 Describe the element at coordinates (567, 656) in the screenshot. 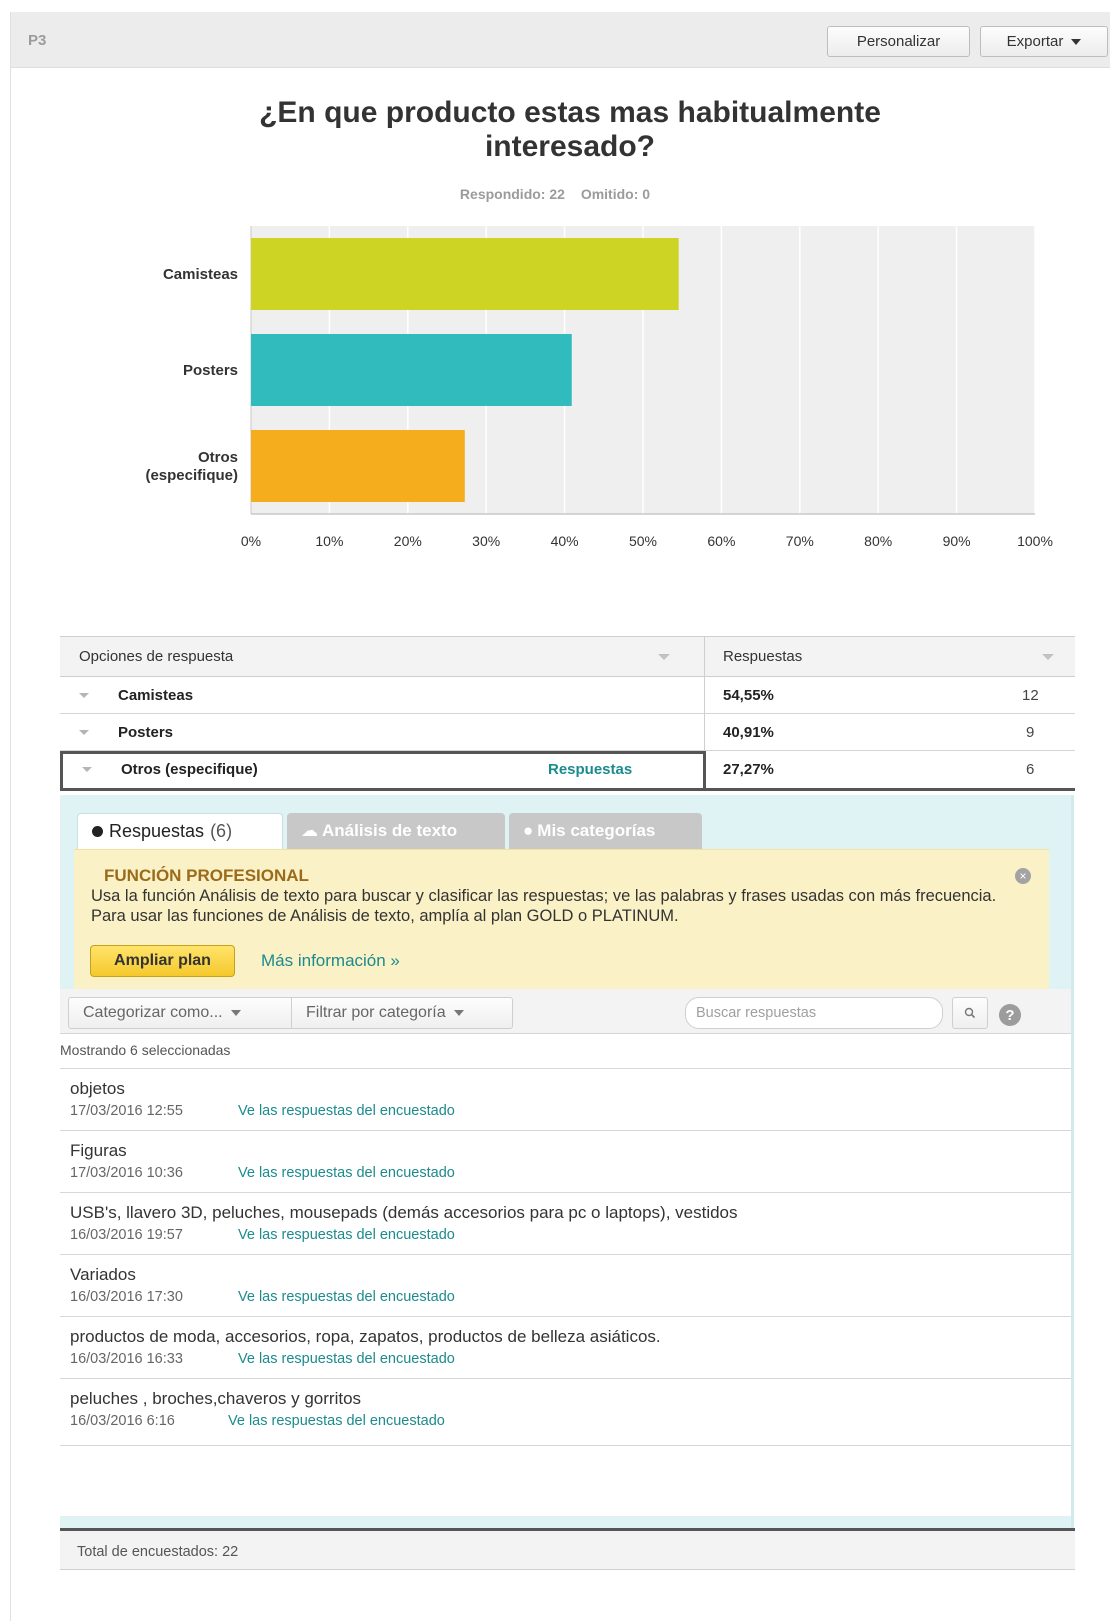

I see `table-header: Opciones de respuesta Respuestas` at that location.